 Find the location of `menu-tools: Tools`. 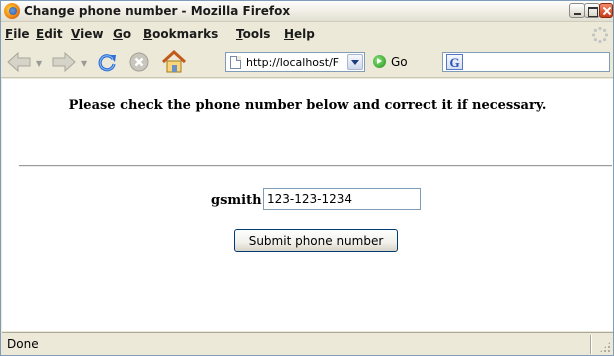

menu-tools: Tools is located at coordinates (253, 34).